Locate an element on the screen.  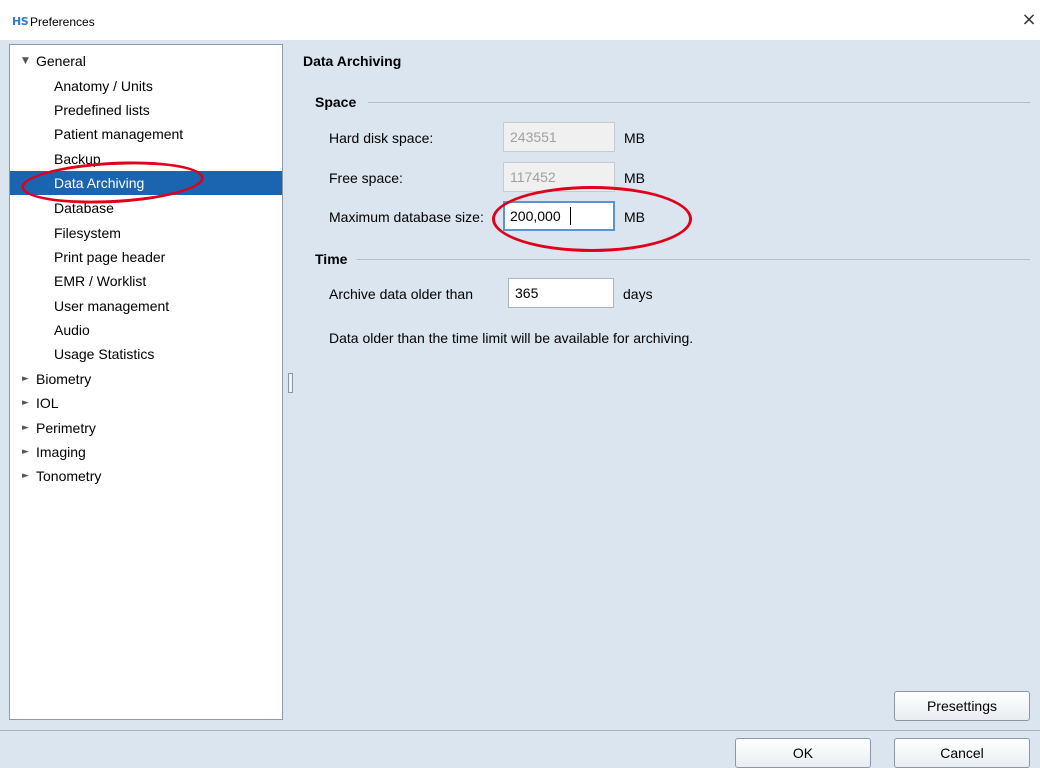
splitter-handle is located at coordinates (290, 383).